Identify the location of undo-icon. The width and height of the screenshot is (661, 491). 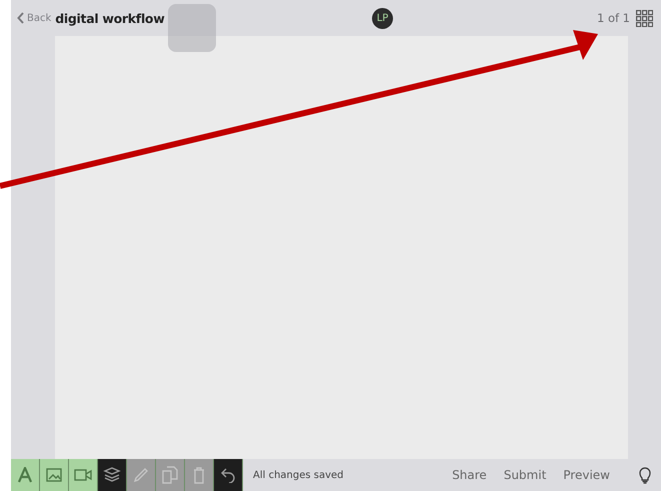
(228, 475).